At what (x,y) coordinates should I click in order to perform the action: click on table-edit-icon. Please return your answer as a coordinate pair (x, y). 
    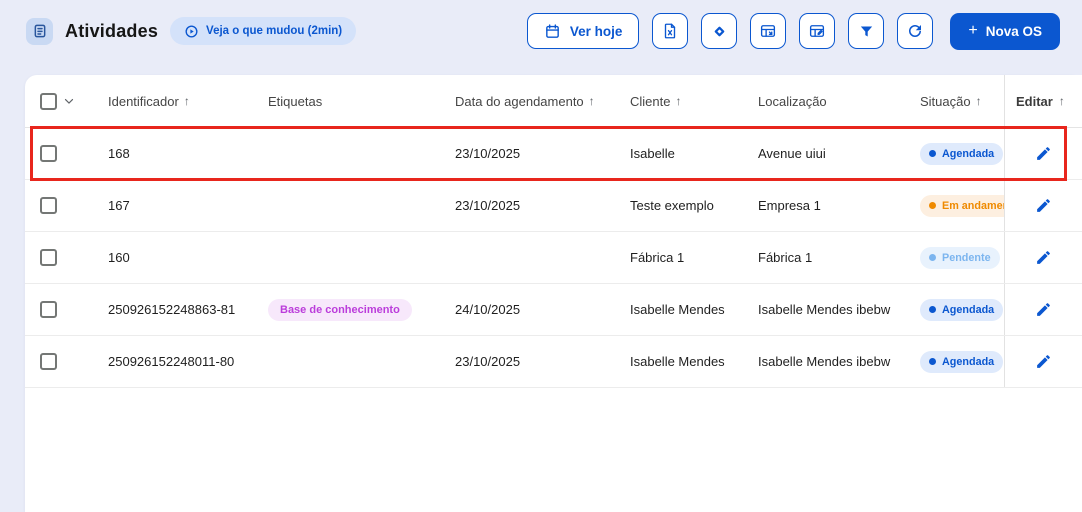
    Looking at the image, I should click on (817, 31).